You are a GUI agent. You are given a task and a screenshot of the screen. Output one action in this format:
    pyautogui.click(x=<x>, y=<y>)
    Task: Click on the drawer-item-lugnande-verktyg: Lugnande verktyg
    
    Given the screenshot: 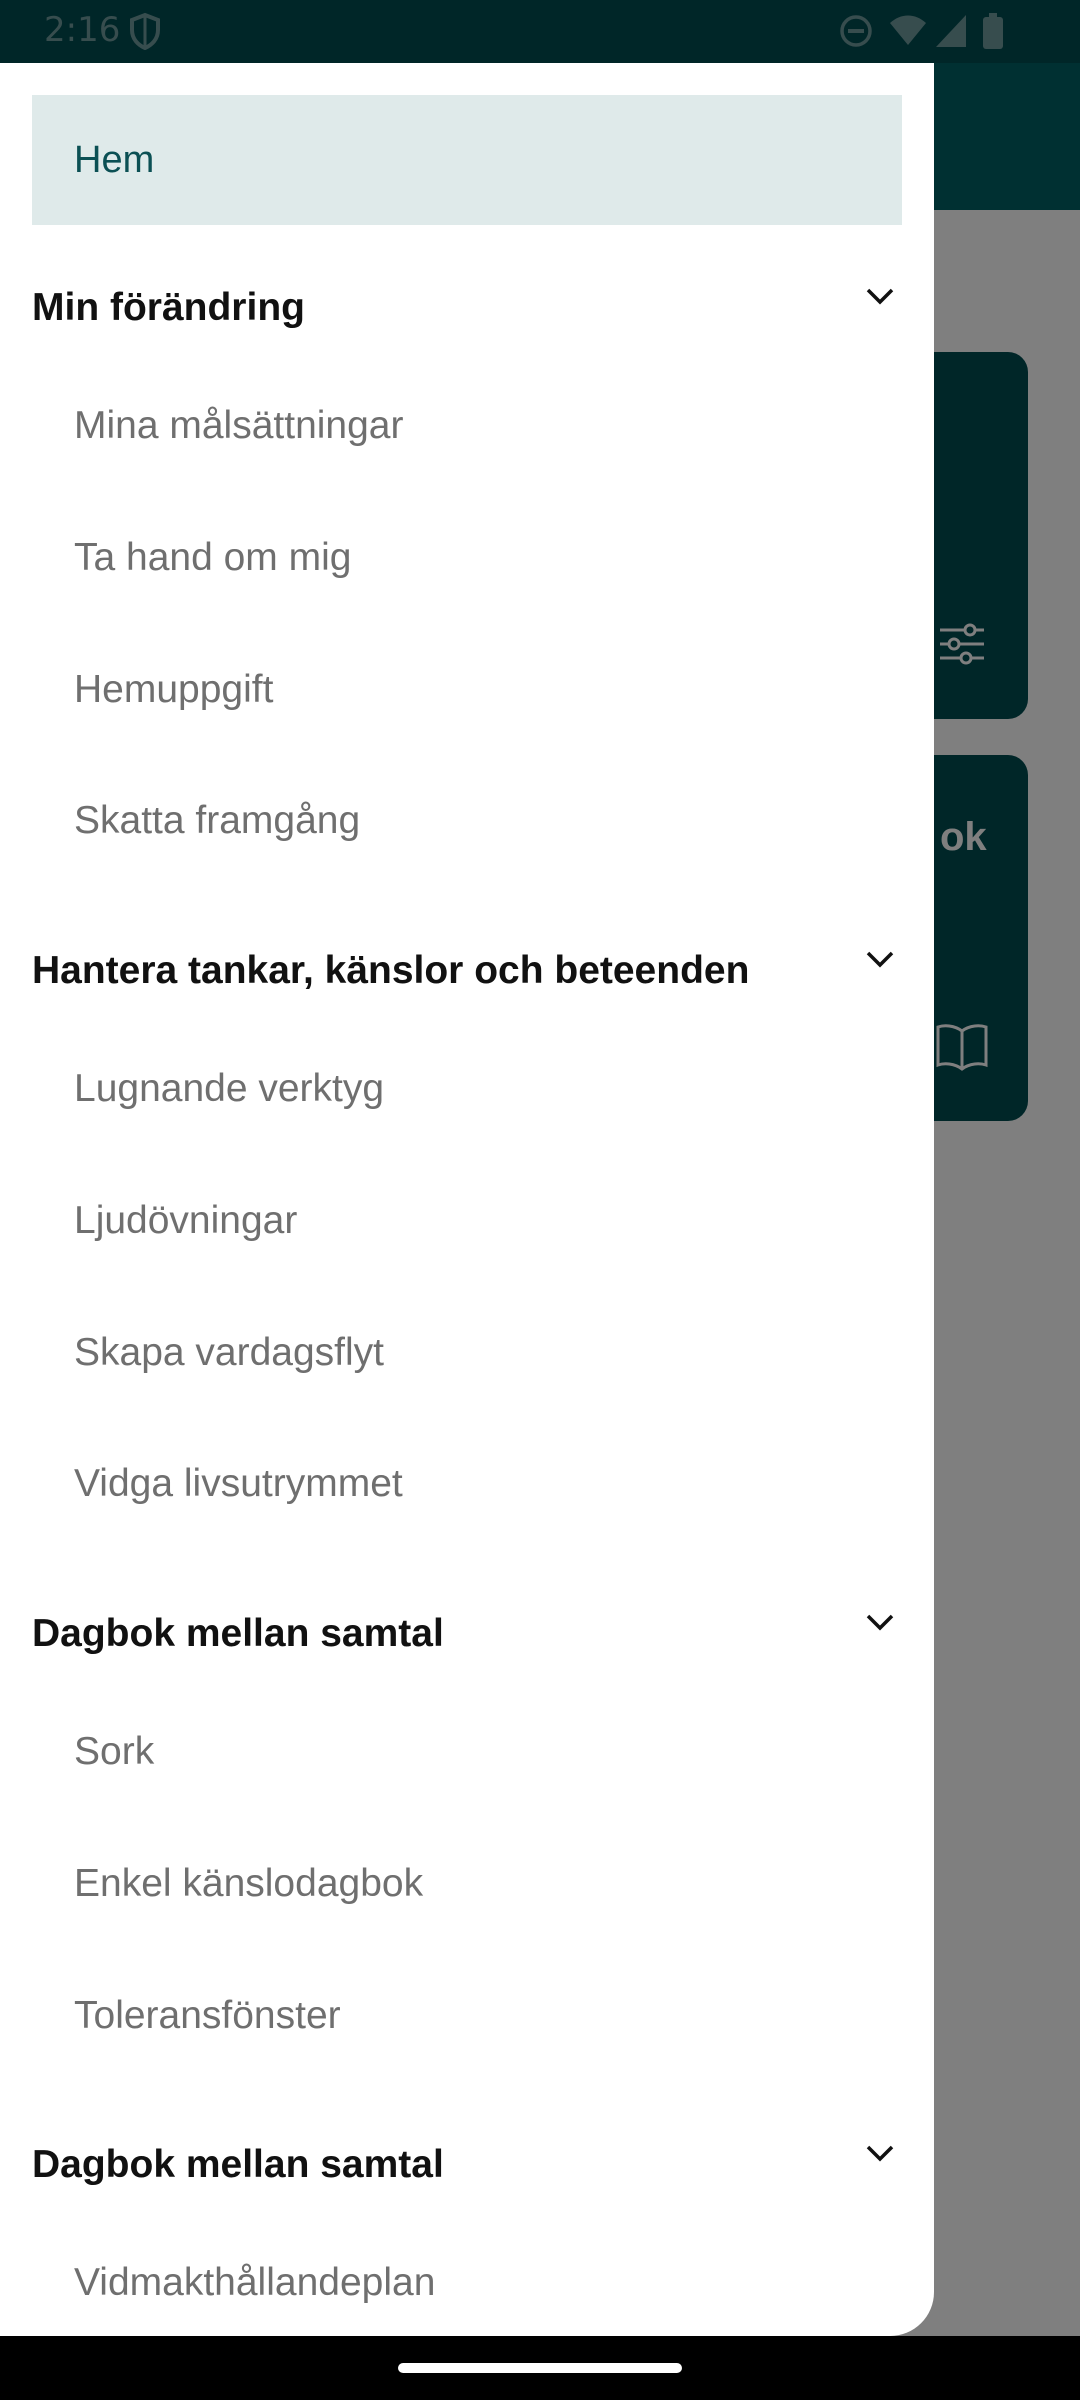 What is the action you would take?
    pyautogui.click(x=488, y=1089)
    